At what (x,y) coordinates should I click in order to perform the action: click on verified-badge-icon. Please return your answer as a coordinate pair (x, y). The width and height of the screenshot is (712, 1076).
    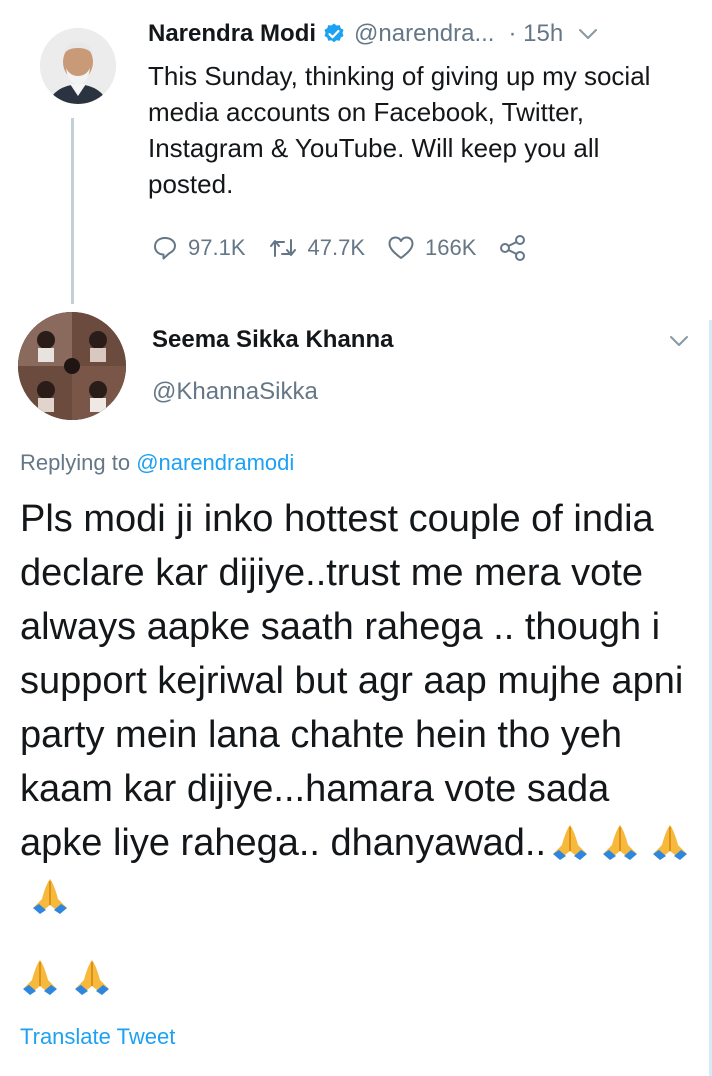
    Looking at the image, I should click on (334, 33).